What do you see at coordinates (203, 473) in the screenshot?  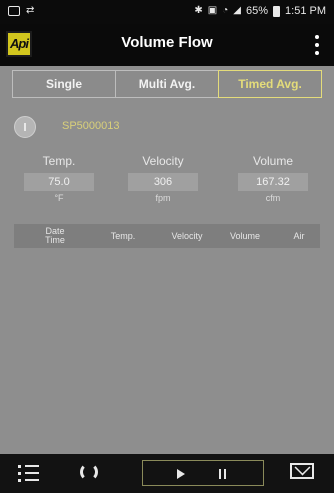 I see `play-pause-group` at bounding box center [203, 473].